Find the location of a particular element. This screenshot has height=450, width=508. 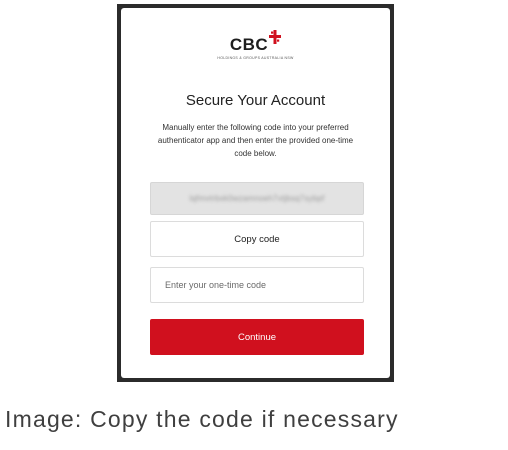

continue-button: Continue is located at coordinates (257, 337).